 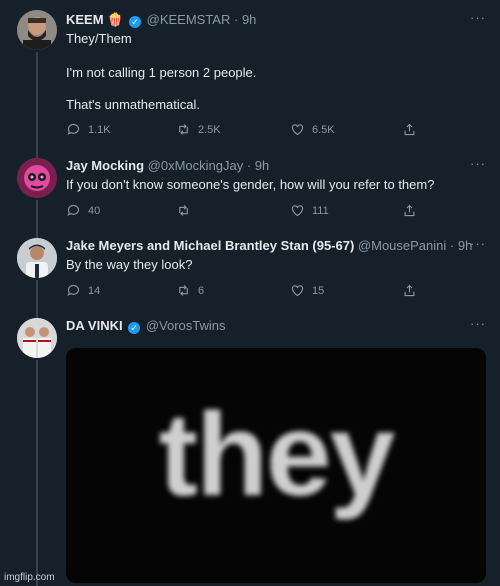 I want to click on avatar-mouse-panini, so click(x=37, y=258).